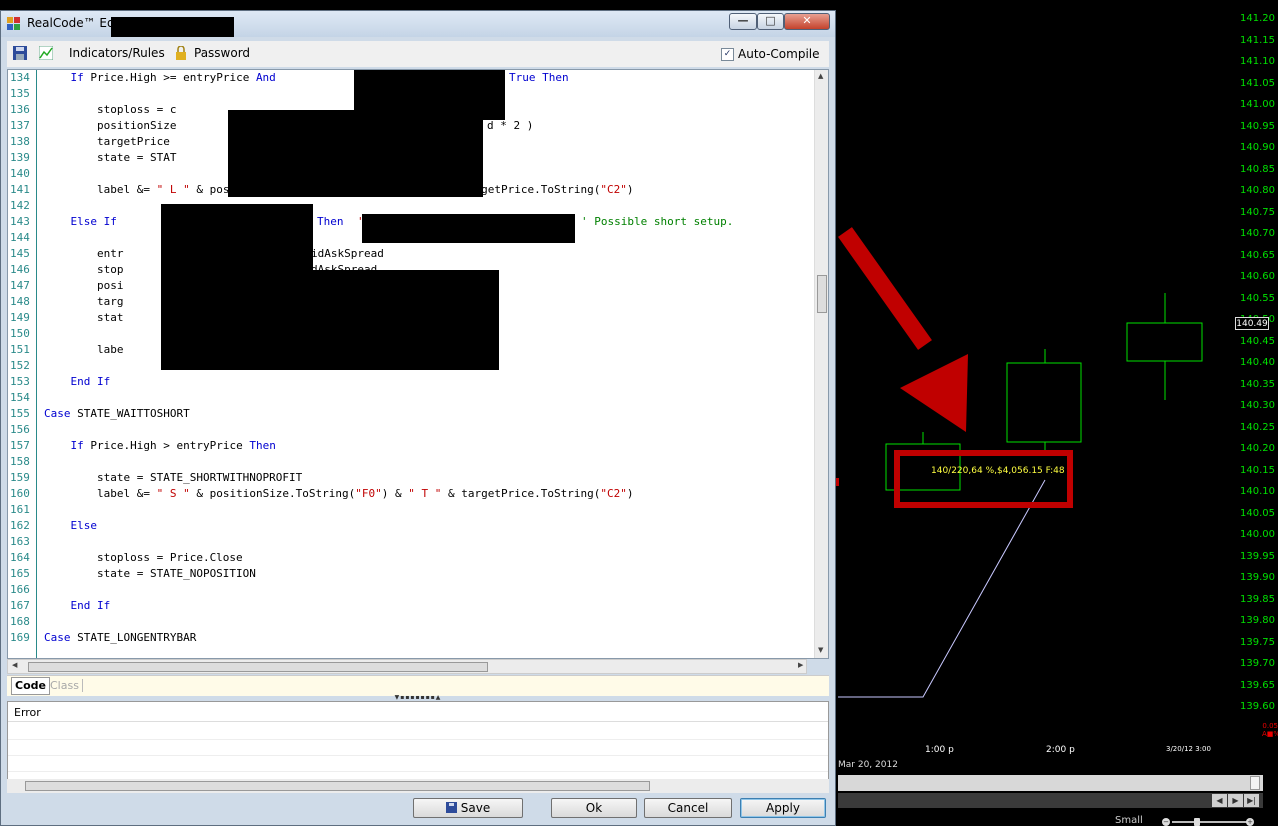 The width and height of the screenshot is (1278, 826). Describe the element at coordinates (20, 221) in the screenshot. I see `line-number: 143` at that location.